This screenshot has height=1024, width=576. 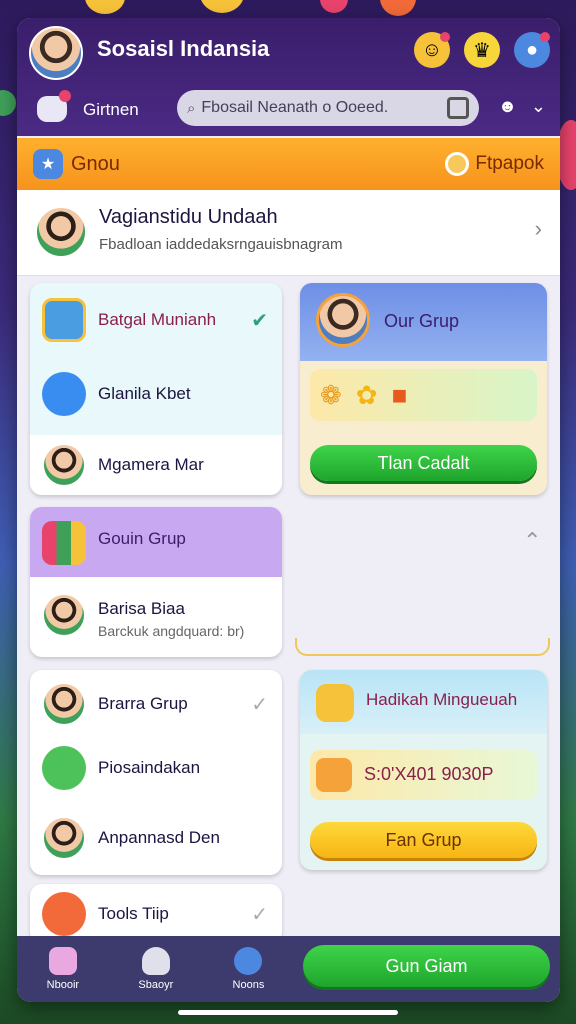 I want to click on books-icon, so click(x=64, y=543).